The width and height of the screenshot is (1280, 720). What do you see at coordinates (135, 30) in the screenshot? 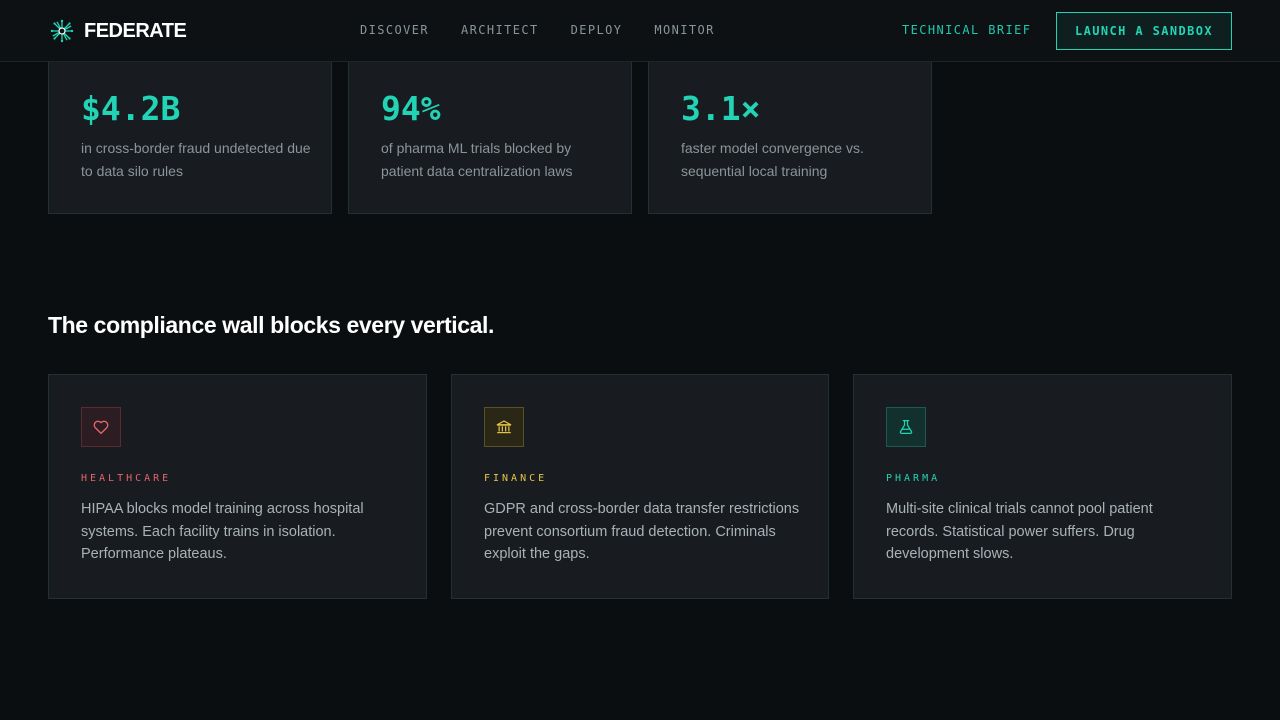
I see `brand-name: FEDERATE` at bounding box center [135, 30].